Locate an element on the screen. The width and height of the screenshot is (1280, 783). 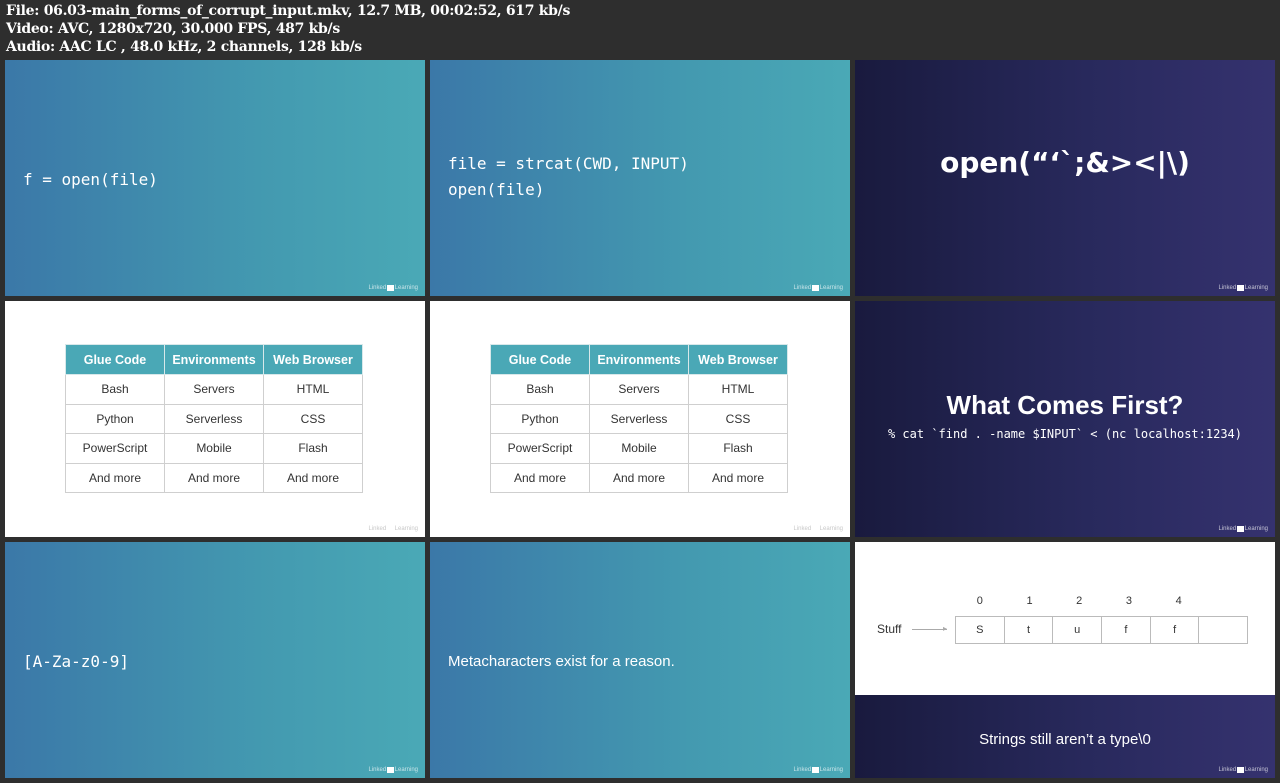
thumbnail-1: f = open(file) Linked in Learning is located at coordinates (215, 178).